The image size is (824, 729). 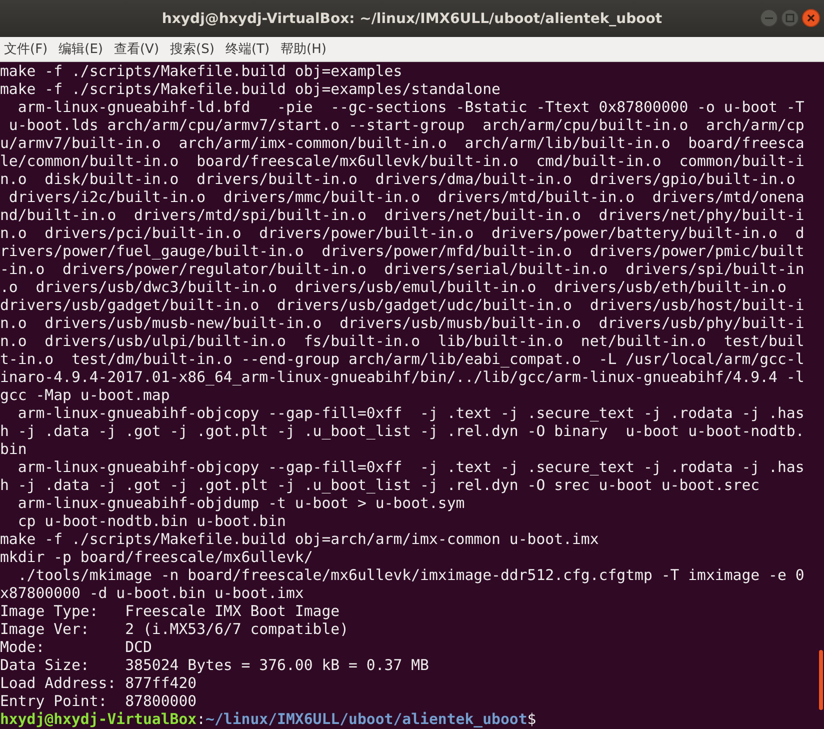 What do you see at coordinates (247, 49) in the screenshot?
I see `menu-item: 终端(T)` at bounding box center [247, 49].